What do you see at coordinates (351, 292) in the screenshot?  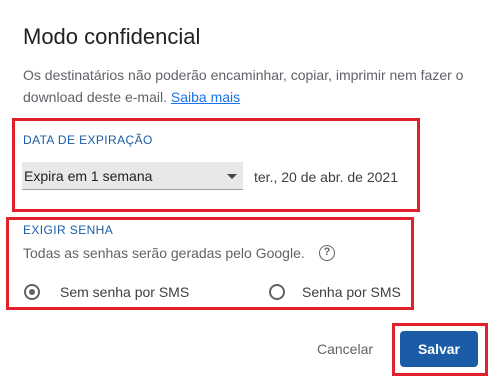 I see `radio-sms-password-label: Senha por SMS` at bounding box center [351, 292].